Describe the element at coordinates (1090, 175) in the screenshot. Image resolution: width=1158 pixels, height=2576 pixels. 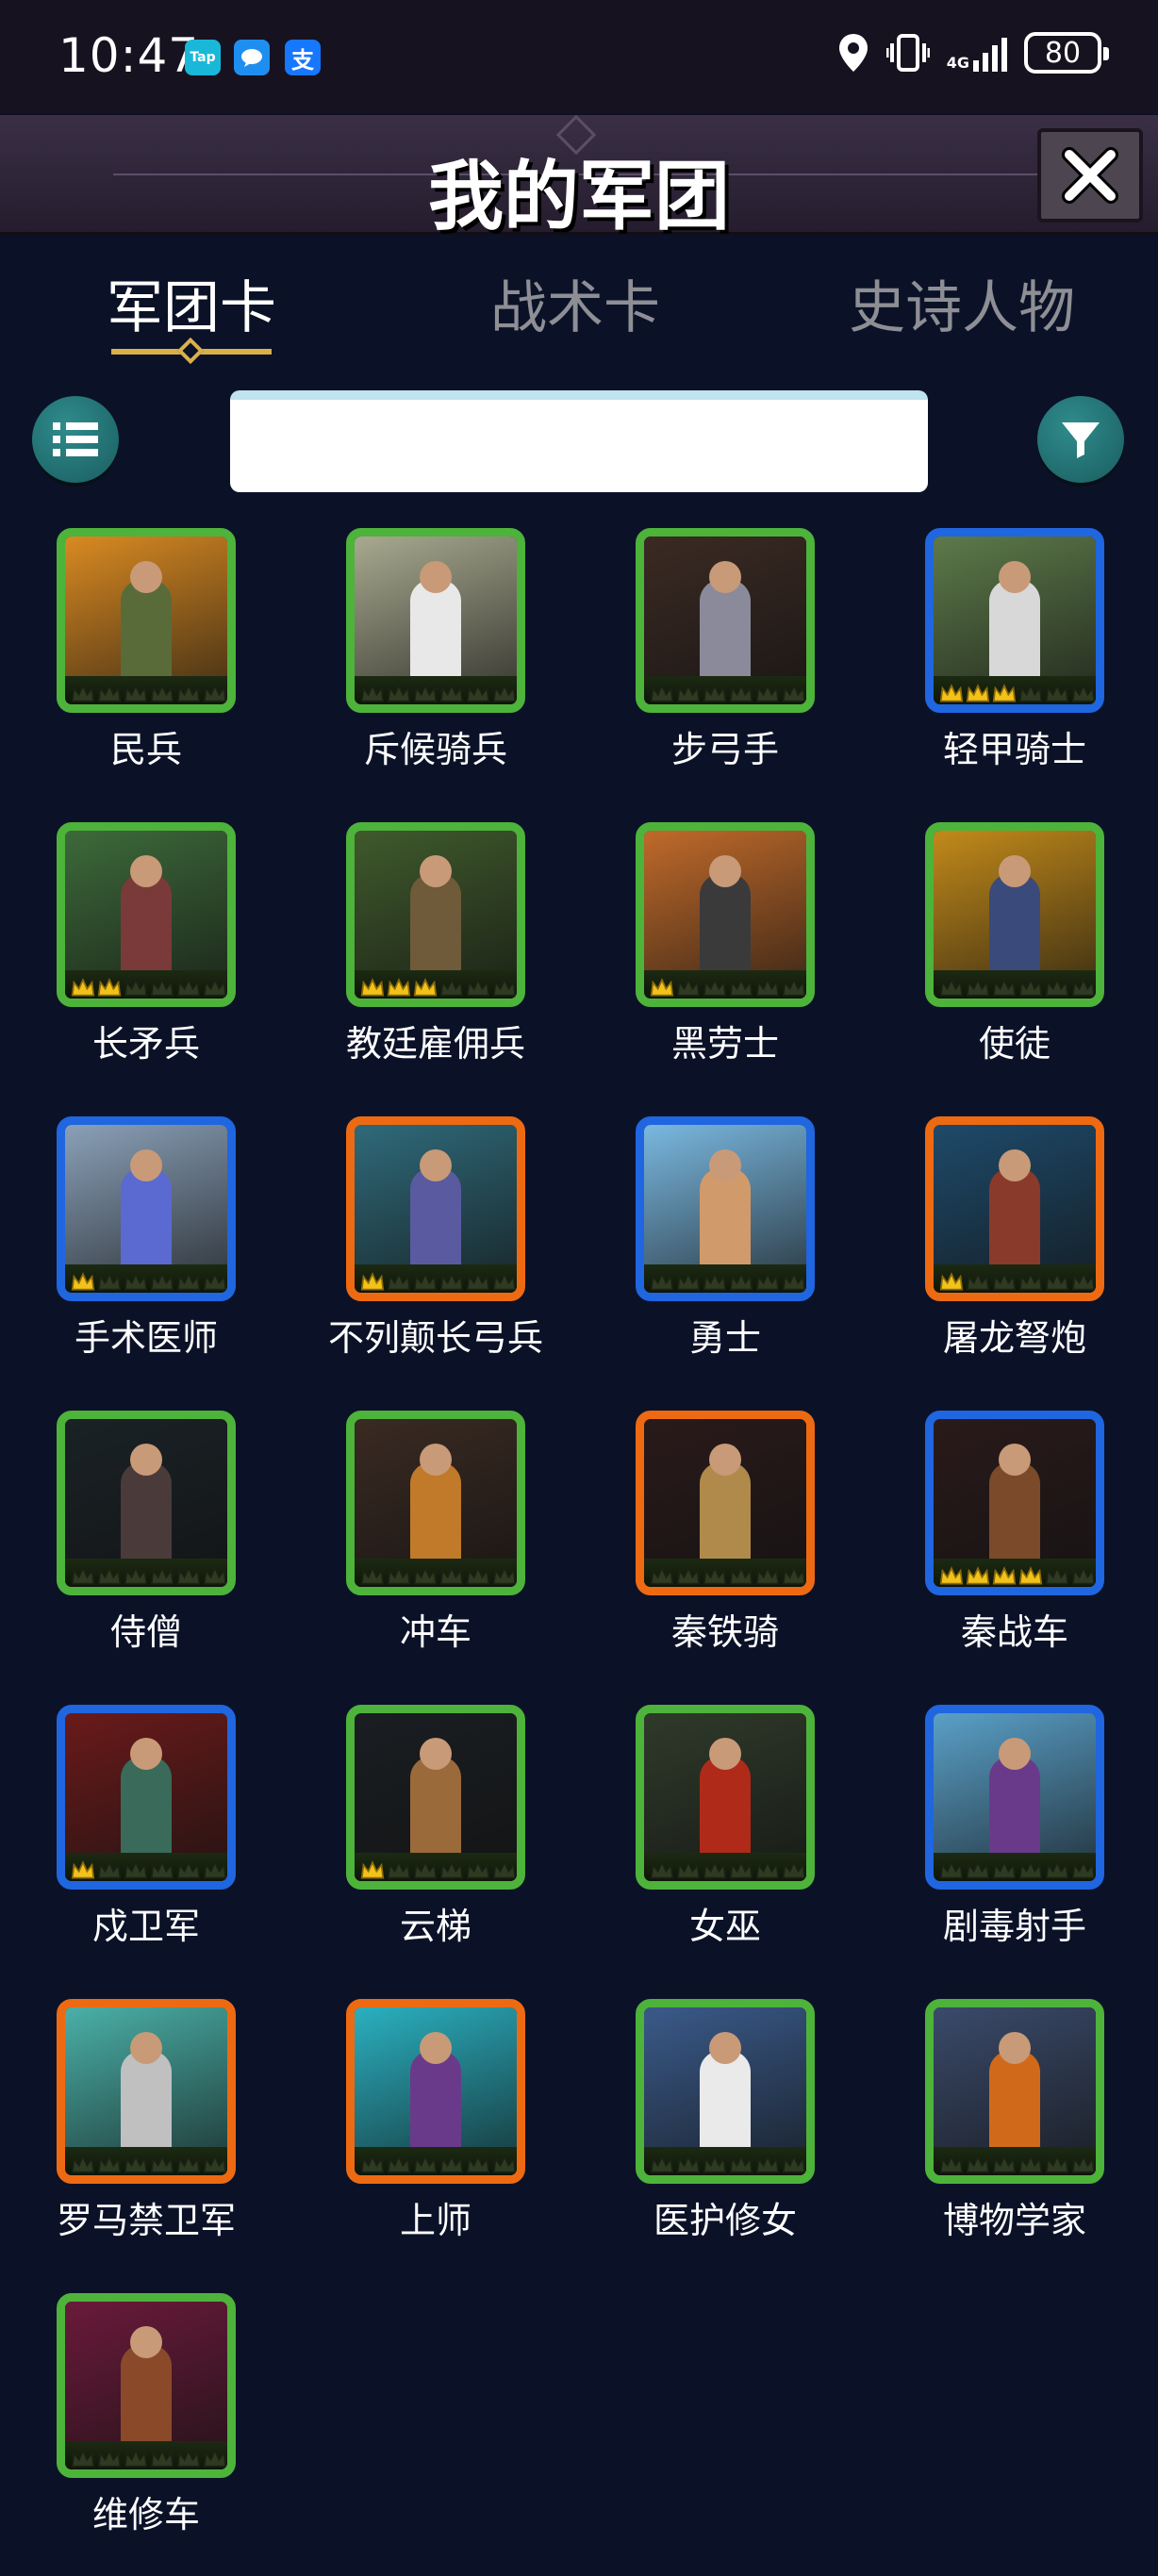
I see `close-button` at that location.